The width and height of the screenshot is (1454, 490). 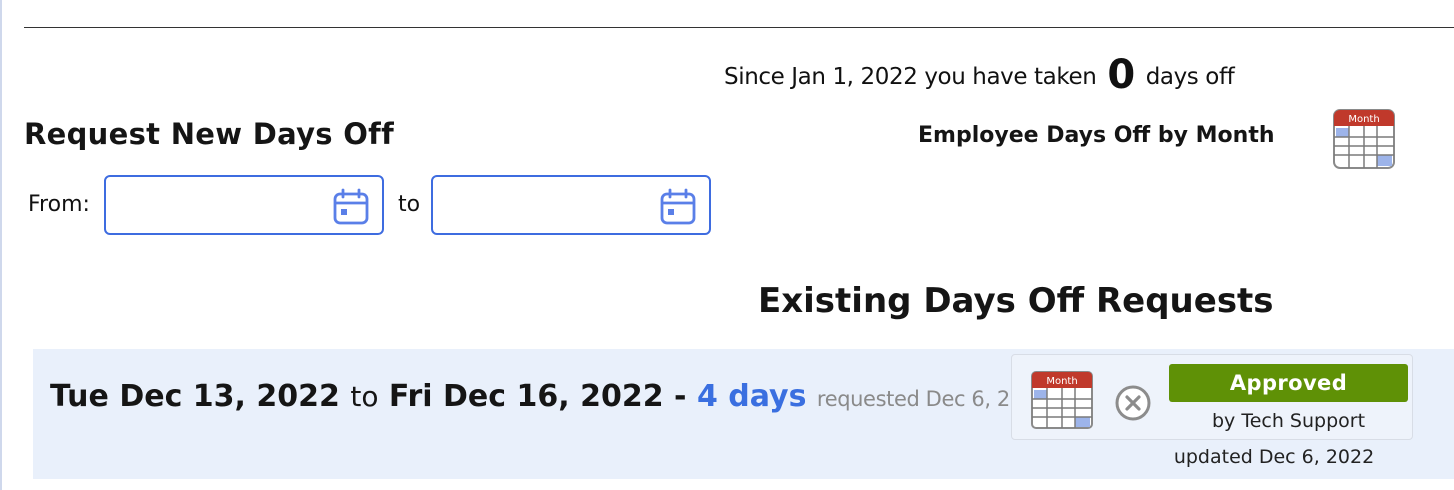 What do you see at coordinates (1016, 301) in the screenshot?
I see `existing-requests-title: Existing Days Off Requests` at bounding box center [1016, 301].